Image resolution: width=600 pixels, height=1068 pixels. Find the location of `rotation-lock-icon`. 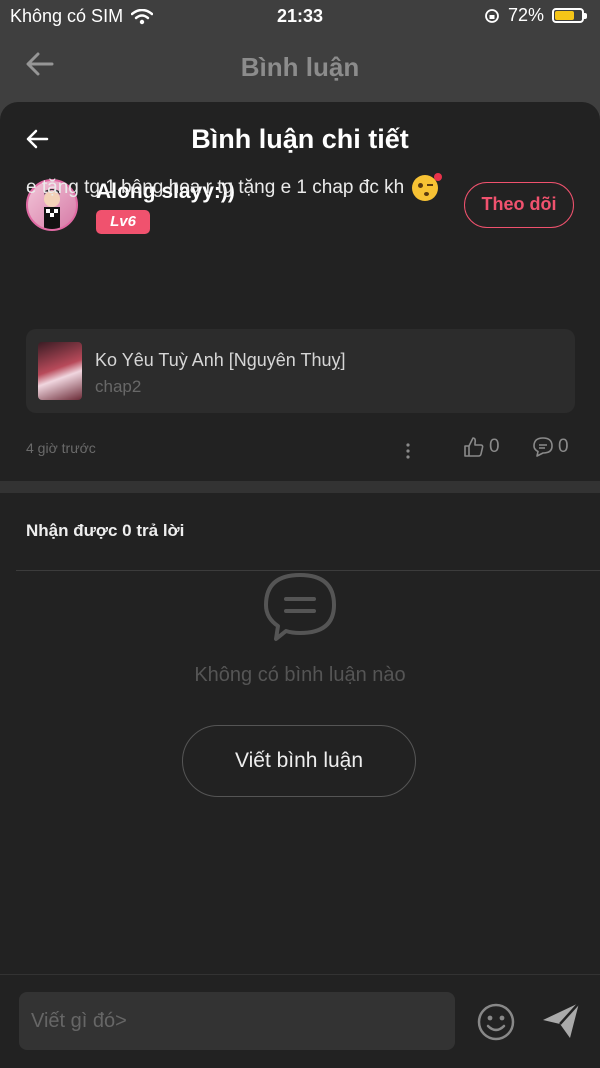

rotation-lock-icon is located at coordinates (492, 15).